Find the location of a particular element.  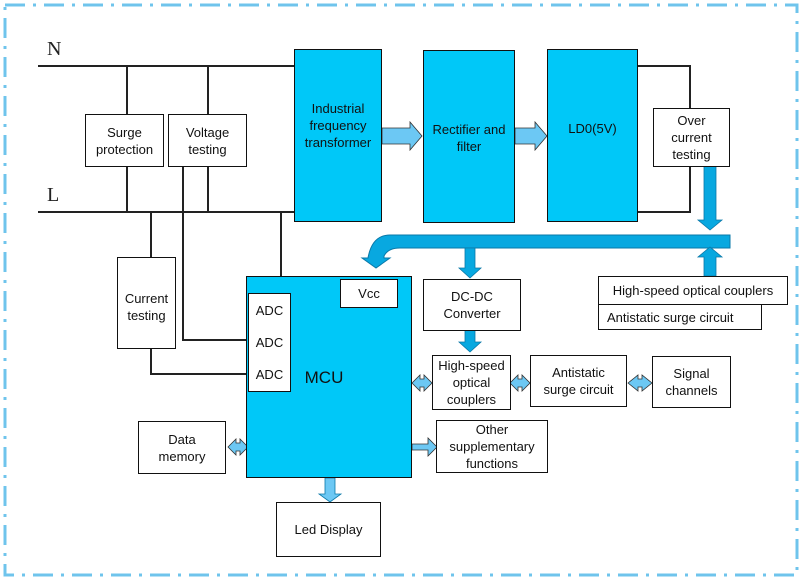

hs-couplers-block: High-speed optical couplers is located at coordinates (471, 382).